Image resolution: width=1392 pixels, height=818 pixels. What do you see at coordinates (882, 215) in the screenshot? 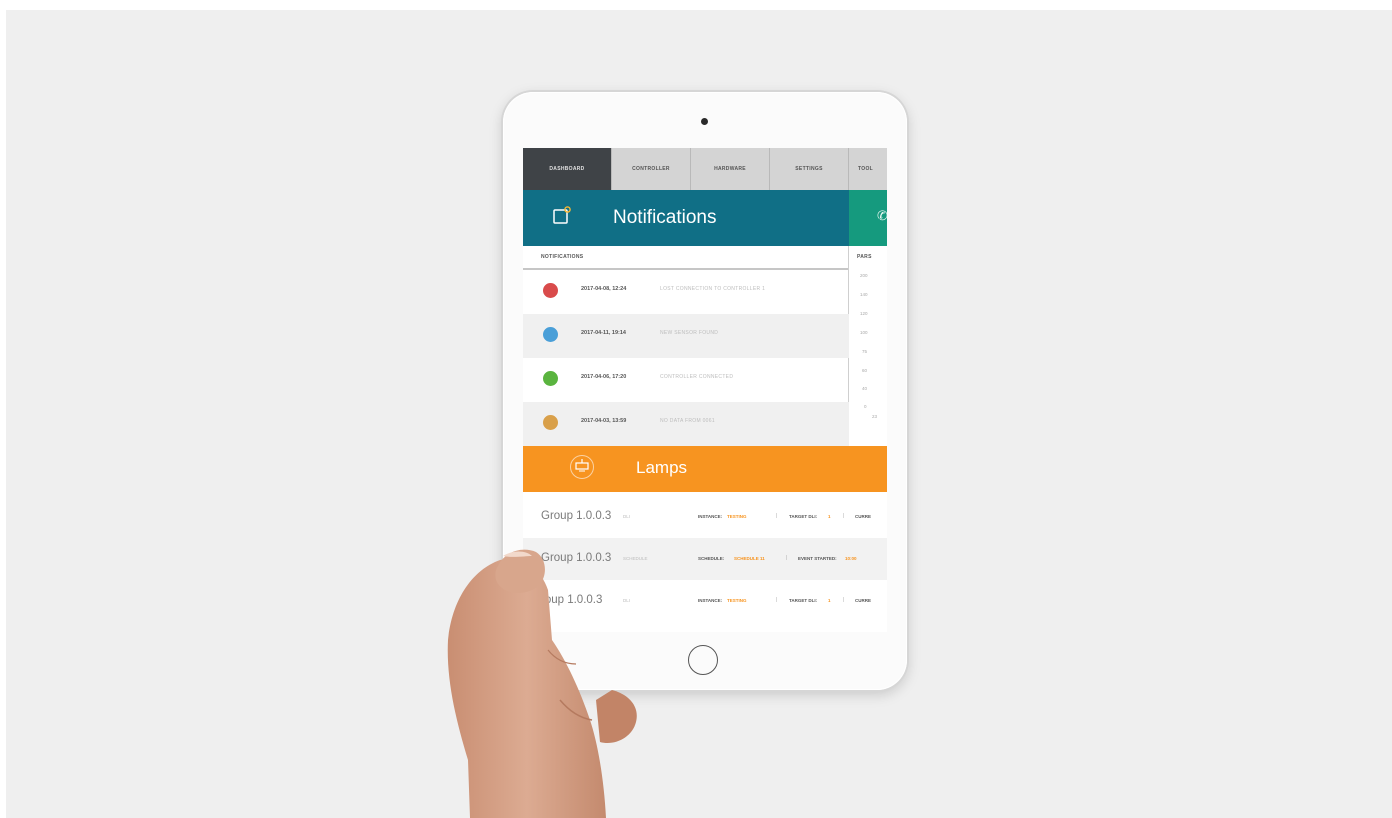
I see `phone-icon: ✆` at bounding box center [882, 215].